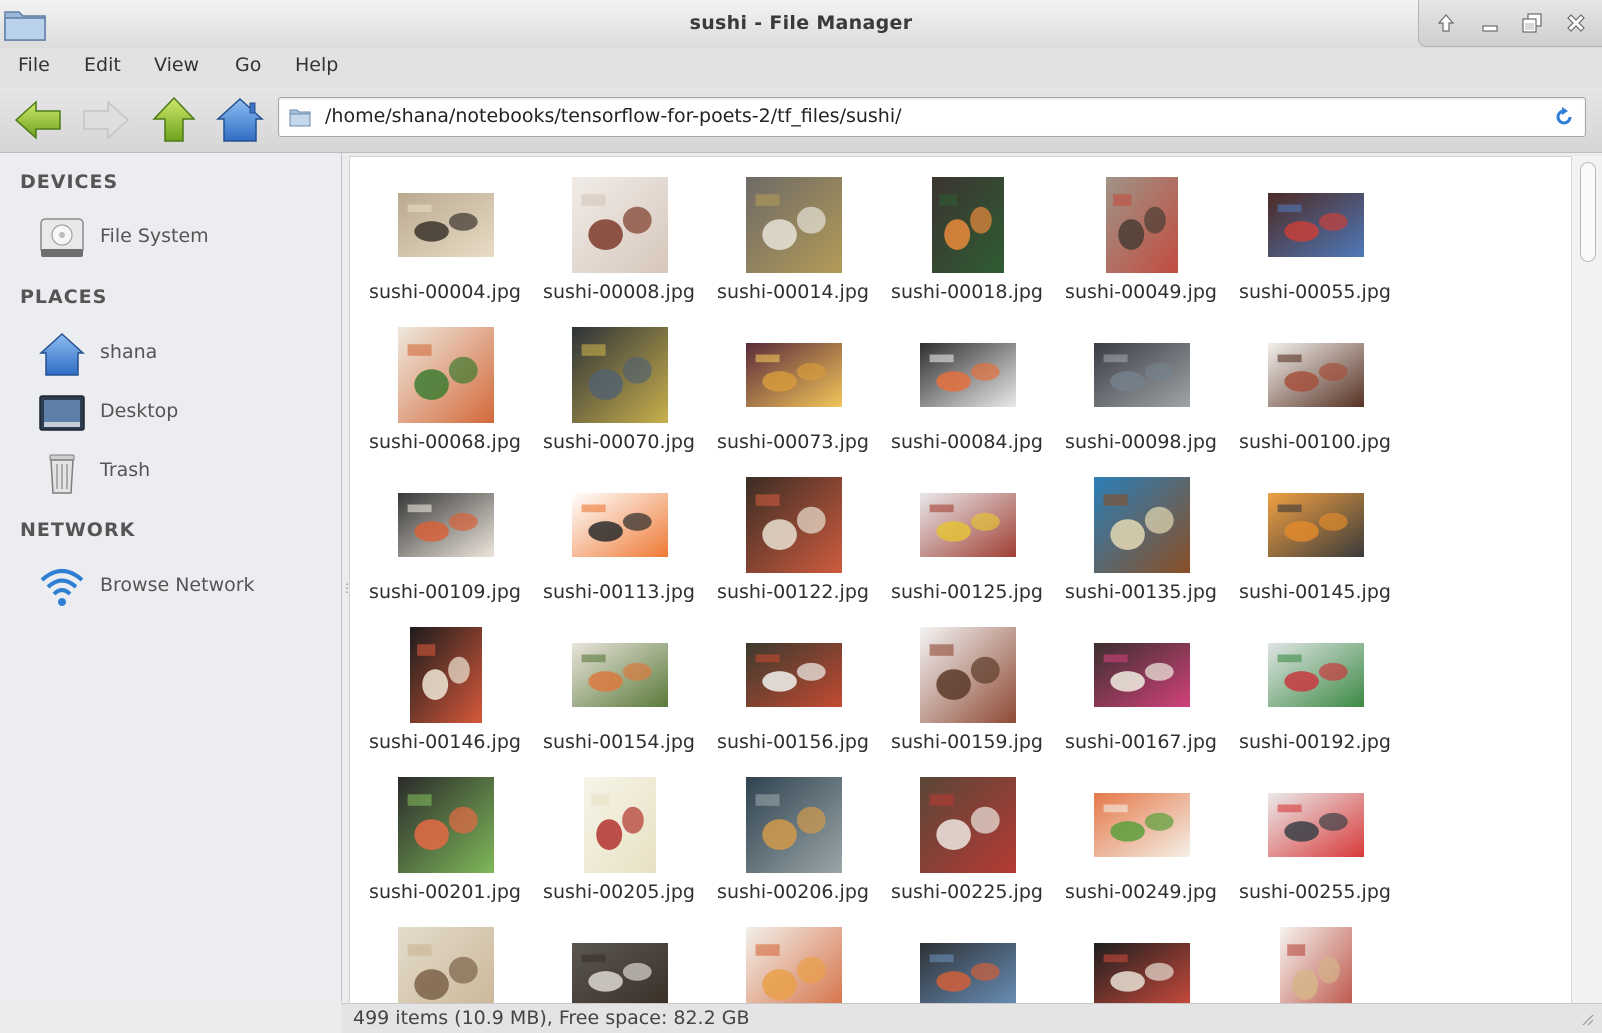  I want to click on raise-icon, so click(1446, 23).